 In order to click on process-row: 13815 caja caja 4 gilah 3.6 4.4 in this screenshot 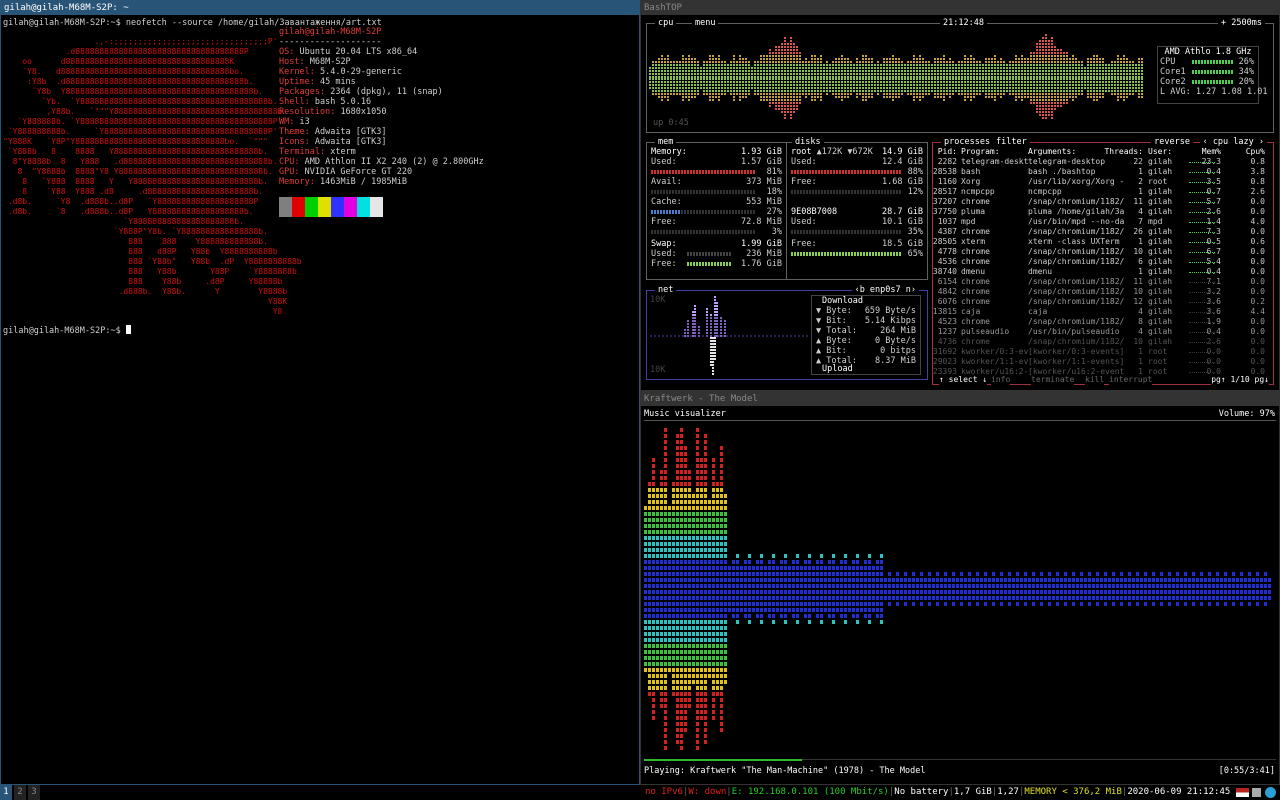, I will do `click(1101, 312)`.